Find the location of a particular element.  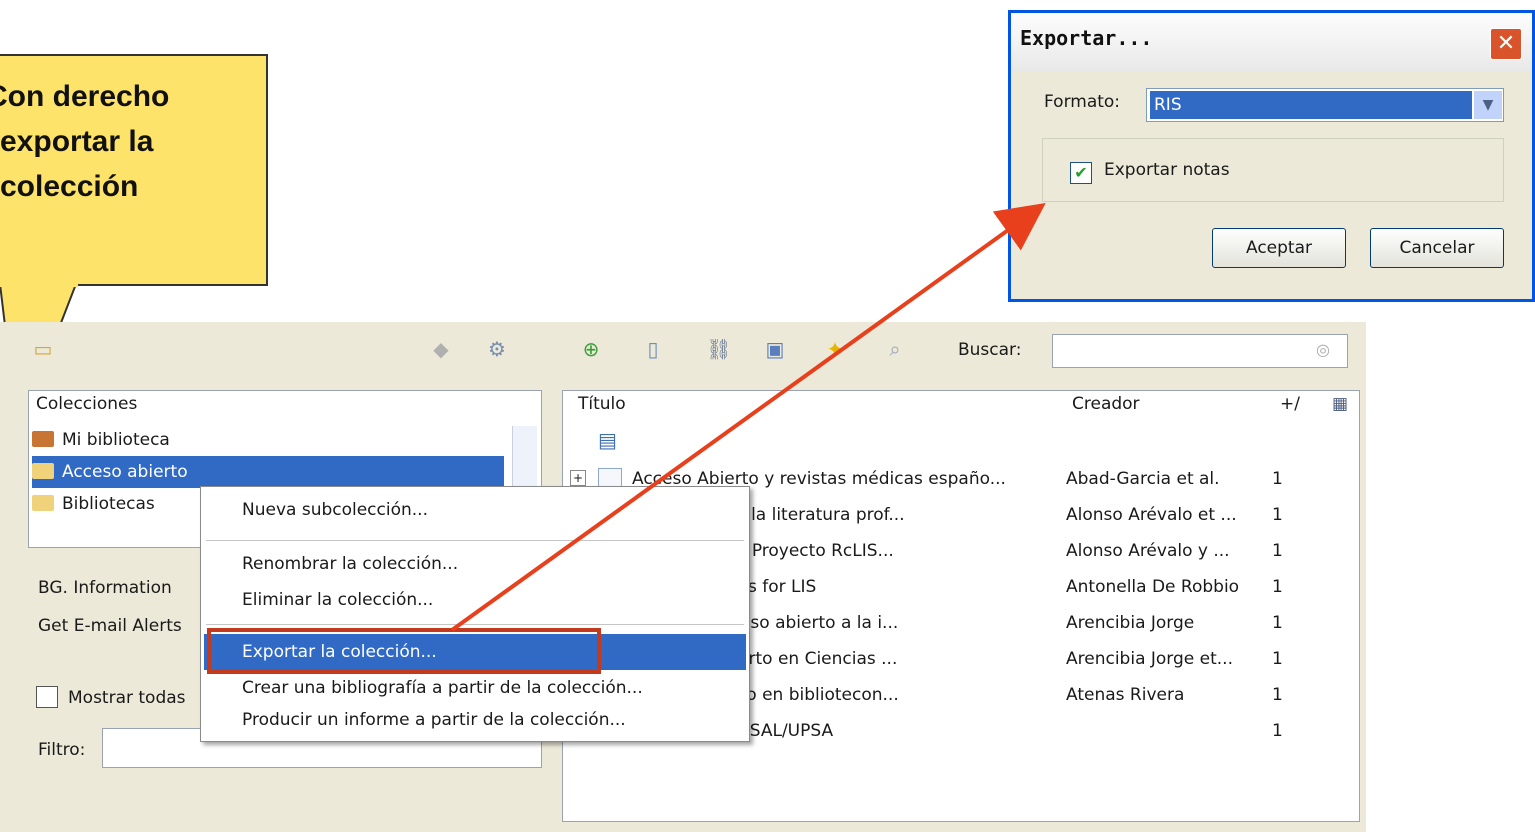

column-title: Título is located at coordinates (602, 404).